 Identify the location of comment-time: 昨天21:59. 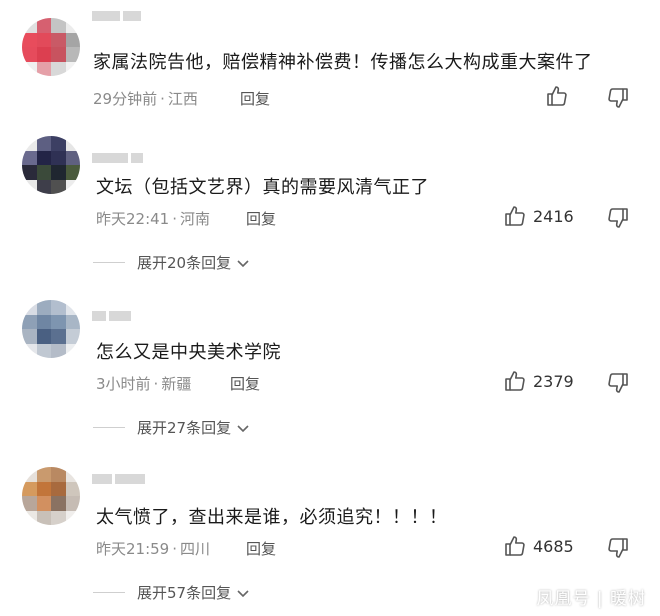
(133, 549).